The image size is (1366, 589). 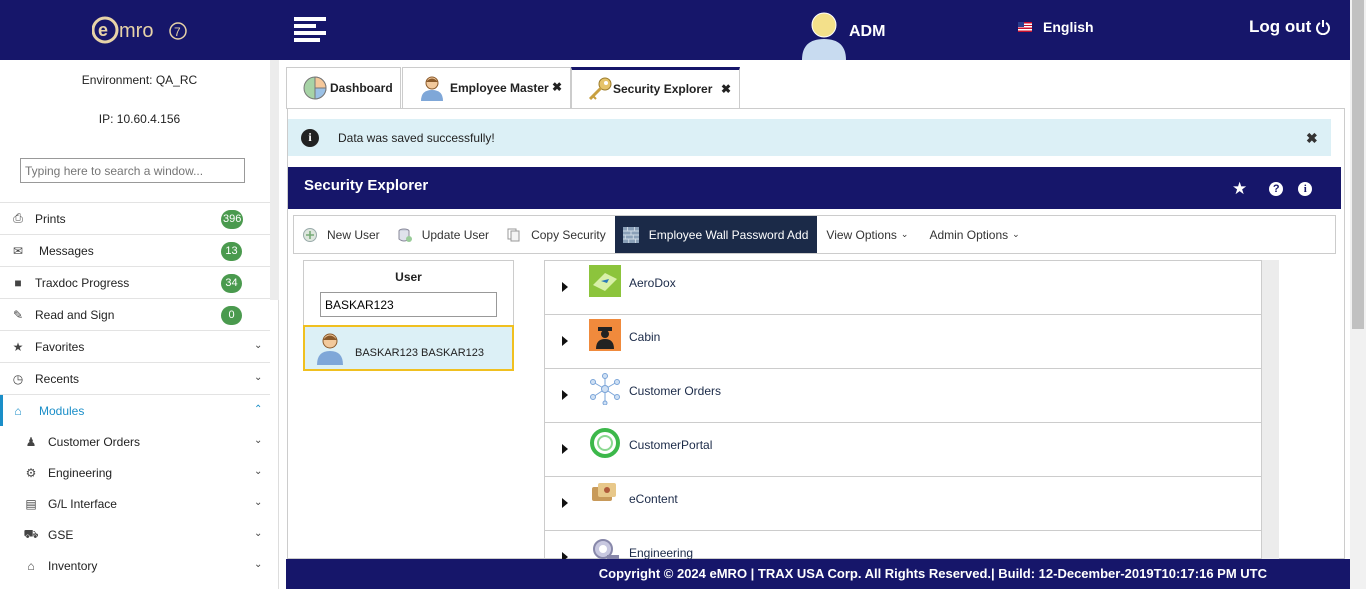 I want to click on us-flag-icon, so click(x=1025, y=27).